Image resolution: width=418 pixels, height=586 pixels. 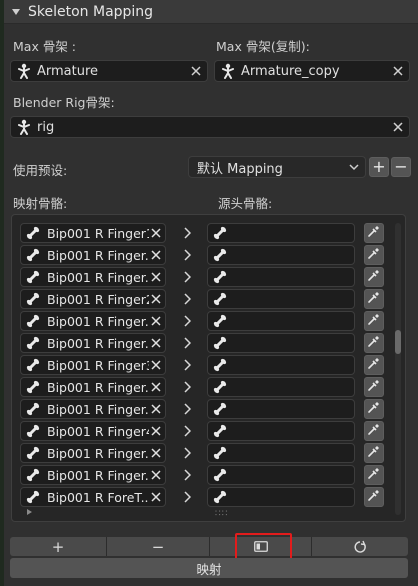 I want to click on source-bone-field: Bip001 R Finger3, so click(x=93, y=365).